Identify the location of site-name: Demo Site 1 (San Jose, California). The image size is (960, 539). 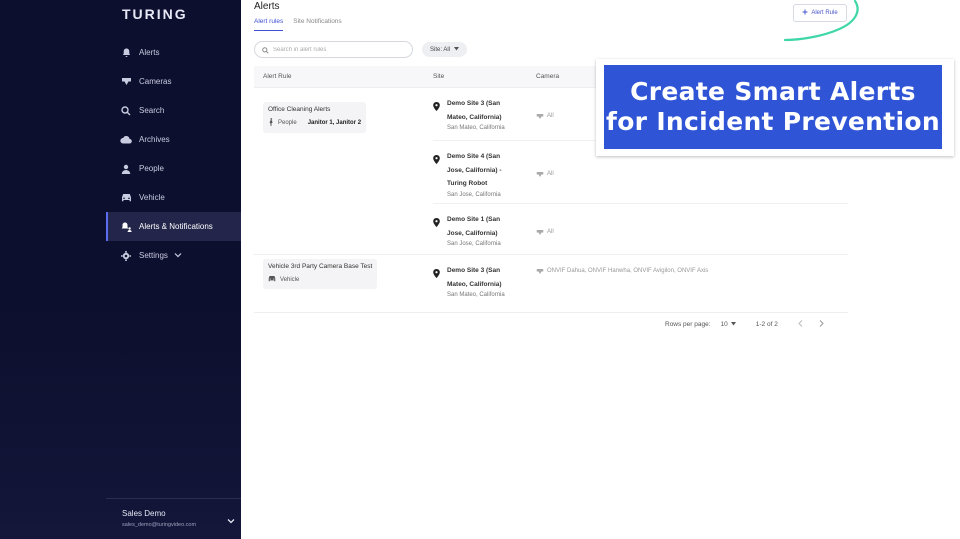
(474, 226).